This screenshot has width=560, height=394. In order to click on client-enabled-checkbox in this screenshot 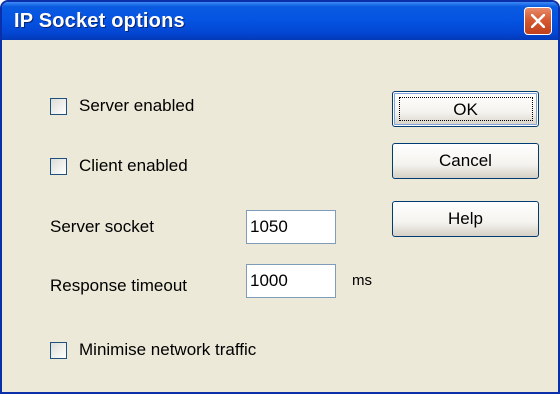, I will do `click(58, 166)`.